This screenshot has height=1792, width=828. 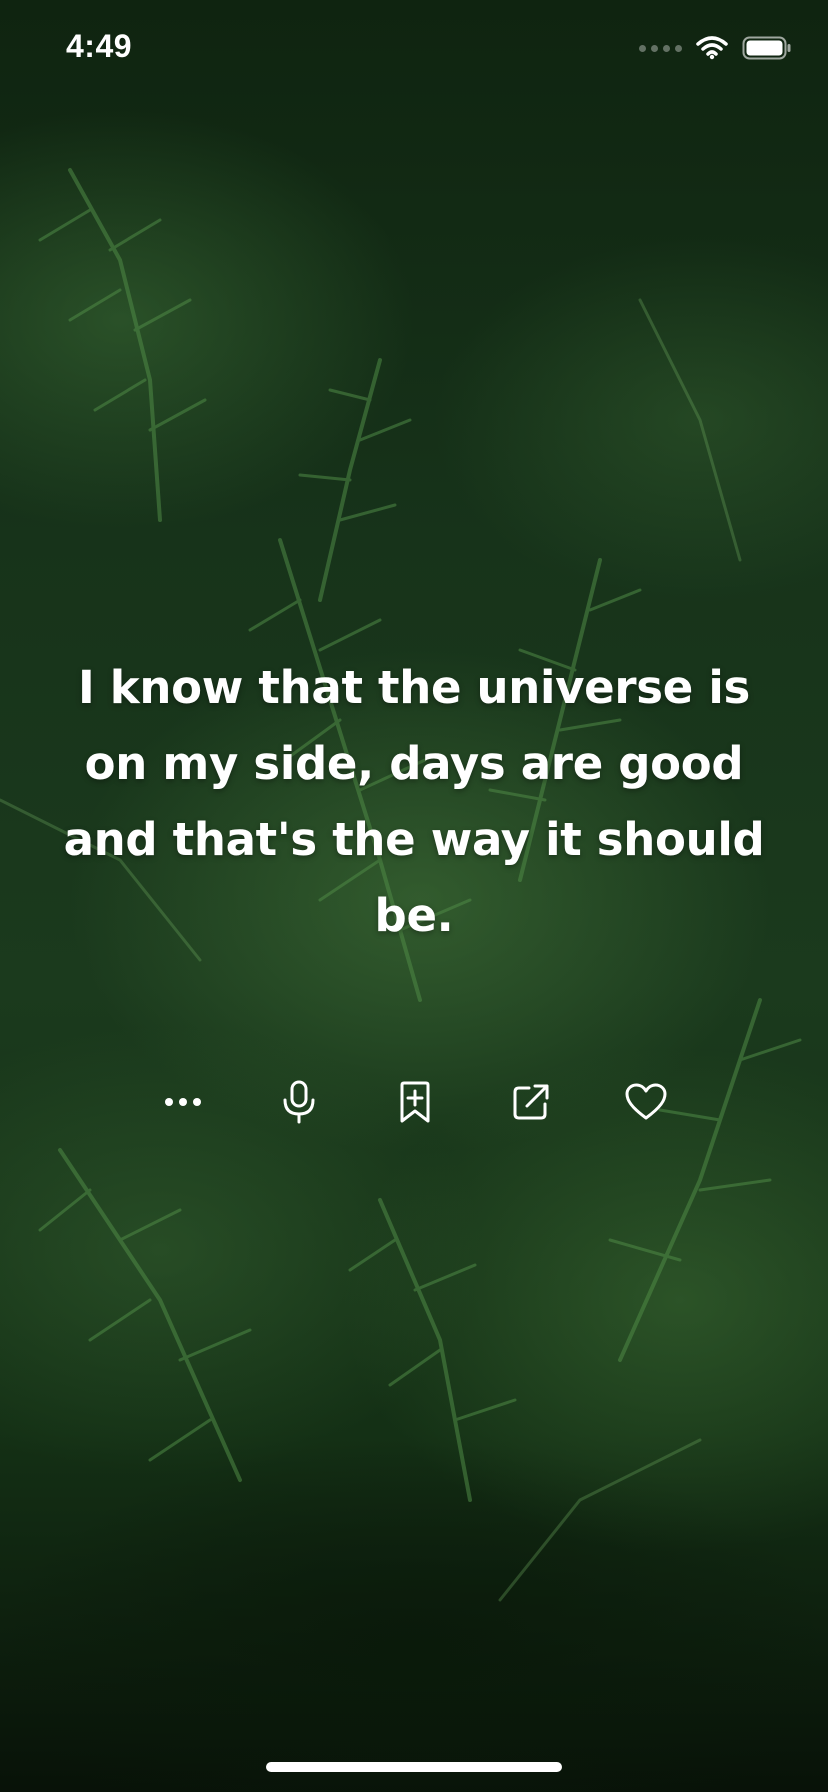 What do you see at coordinates (660, 48) in the screenshot?
I see `cellular-signal-icon` at bounding box center [660, 48].